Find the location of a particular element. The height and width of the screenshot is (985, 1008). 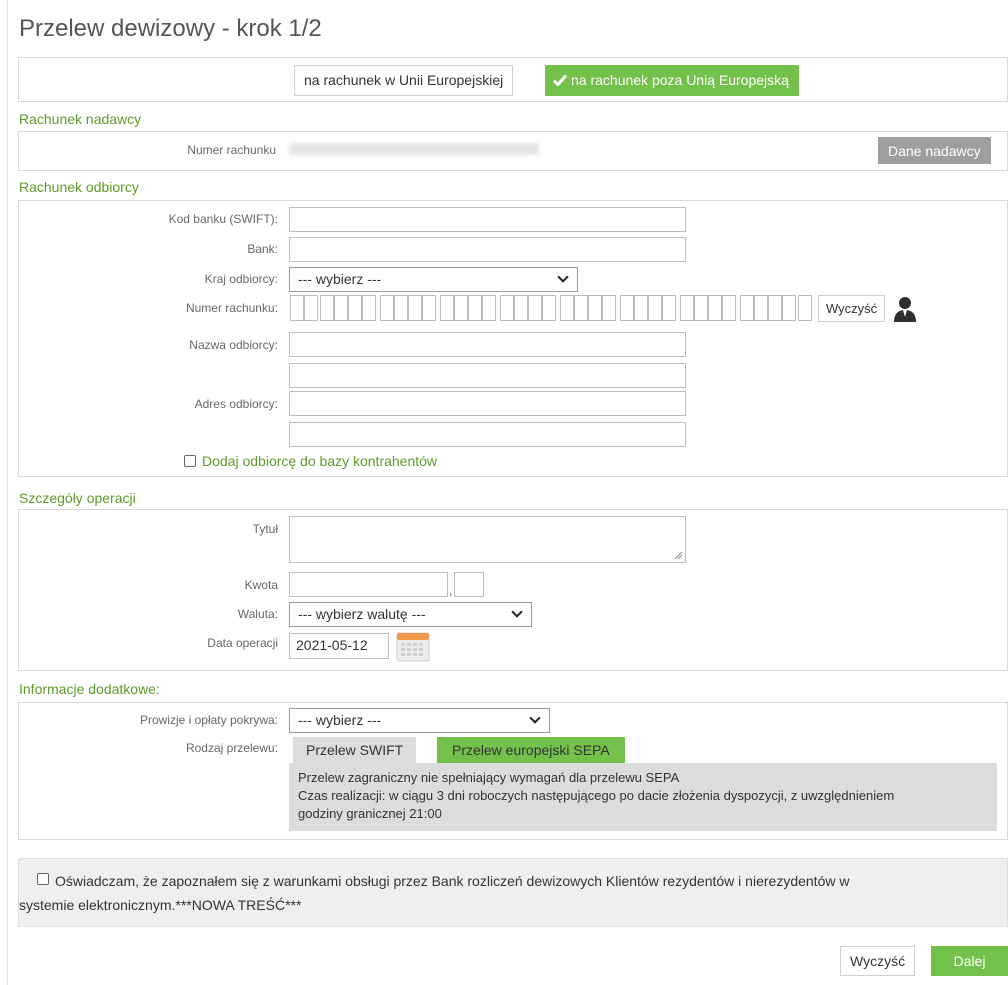

declaration-checkbox is located at coordinates (43, 879).